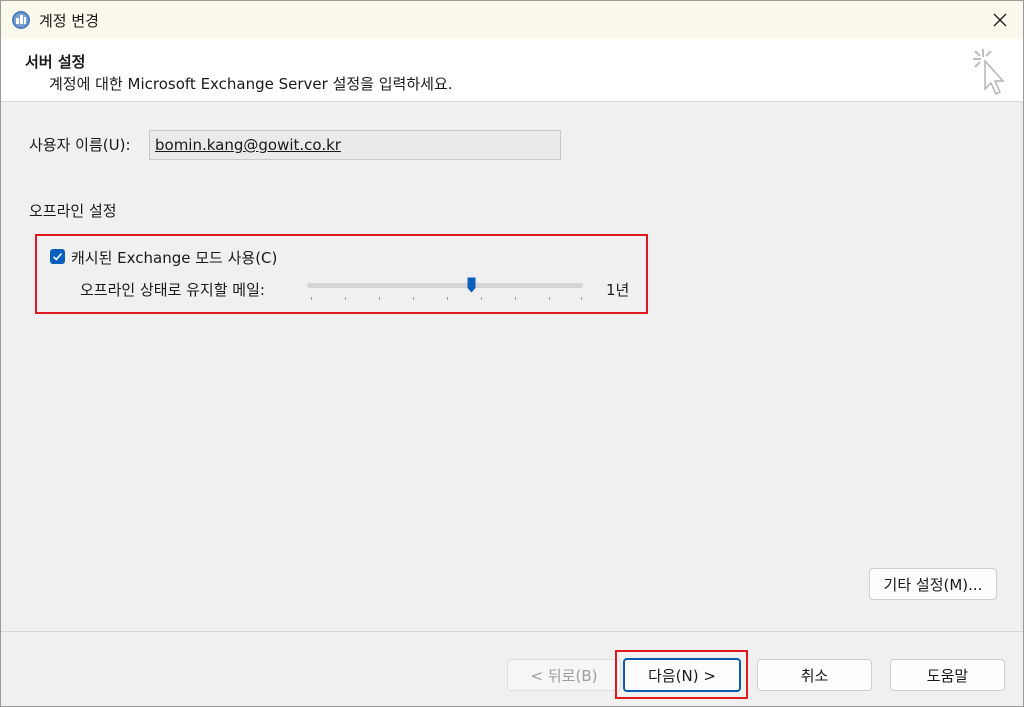  What do you see at coordinates (445, 285) in the screenshot?
I see `mail-to-keep-slider-track` at bounding box center [445, 285].